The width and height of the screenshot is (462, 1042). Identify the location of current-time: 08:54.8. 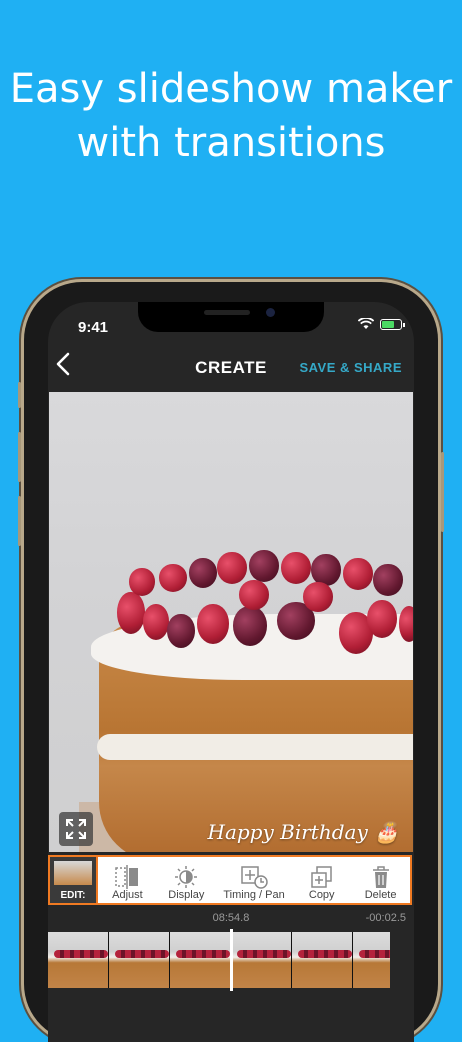
(231, 918).